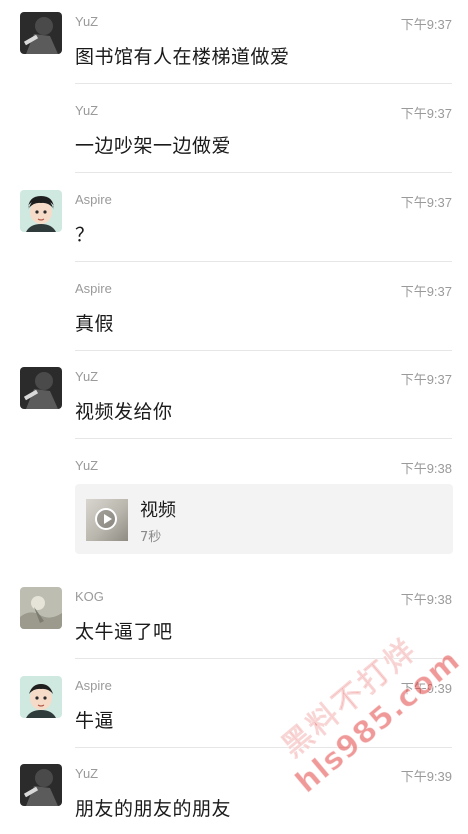 Image resolution: width=468 pixels, height=834 pixels. What do you see at coordinates (153, 146) in the screenshot?
I see `message-text: 一边吵架一边做爱` at bounding box center [153, 146].